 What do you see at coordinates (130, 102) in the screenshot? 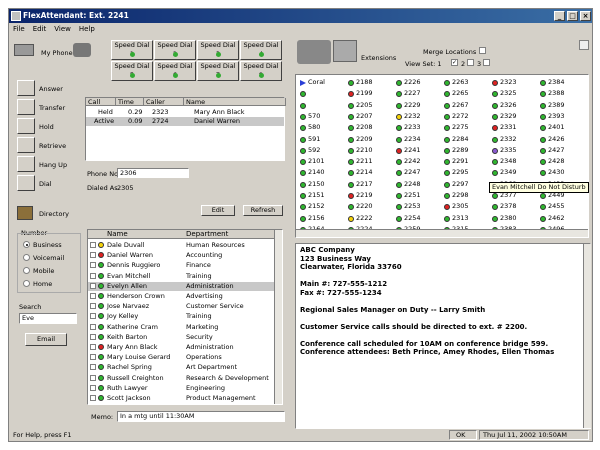
I see `time-column-header: Time` at bounding box center [130, 102].